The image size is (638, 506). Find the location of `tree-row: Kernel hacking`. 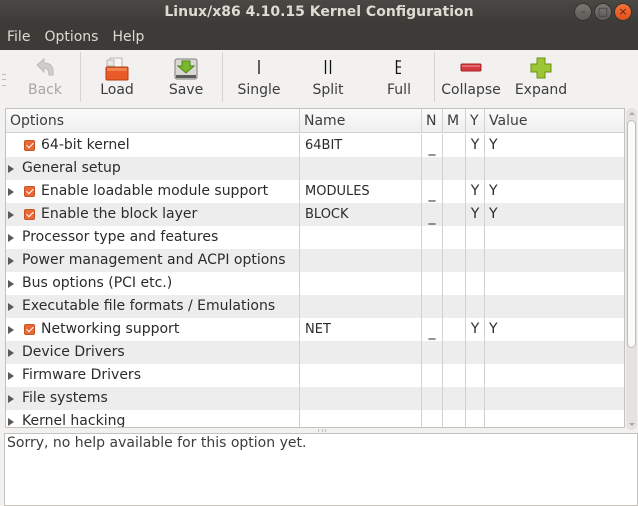

tree-row: Kernel hacking is located at coordinates (315, 418).